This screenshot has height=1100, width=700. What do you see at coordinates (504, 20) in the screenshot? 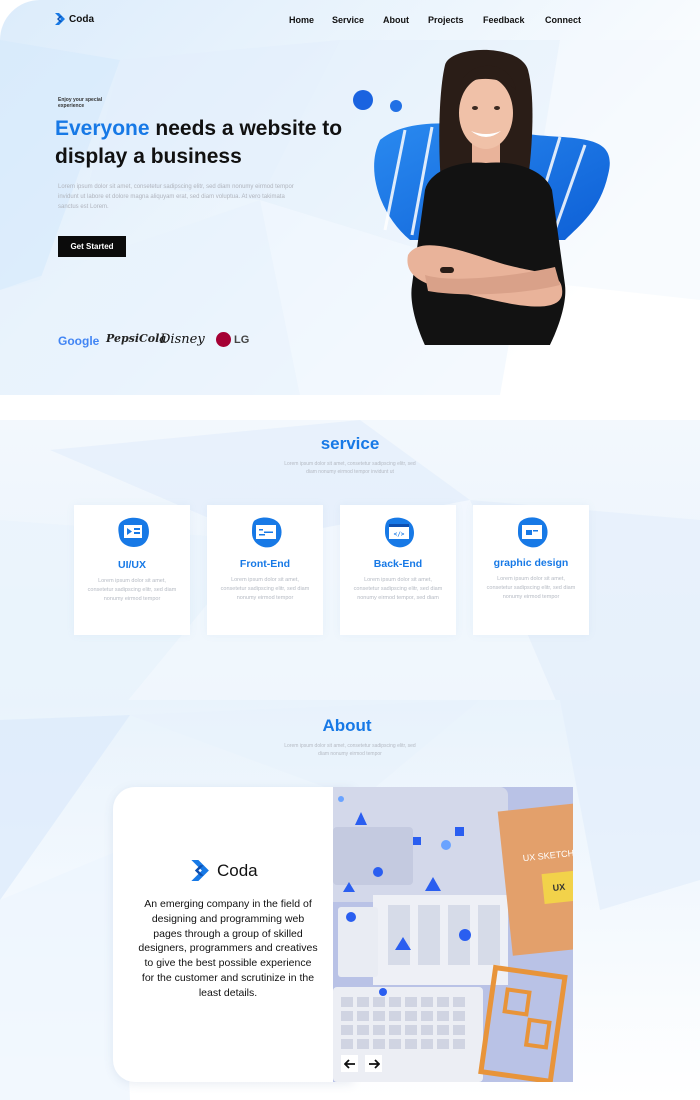
I see `nav-feedback-link: Feedback` at bounding box center [504, 20].